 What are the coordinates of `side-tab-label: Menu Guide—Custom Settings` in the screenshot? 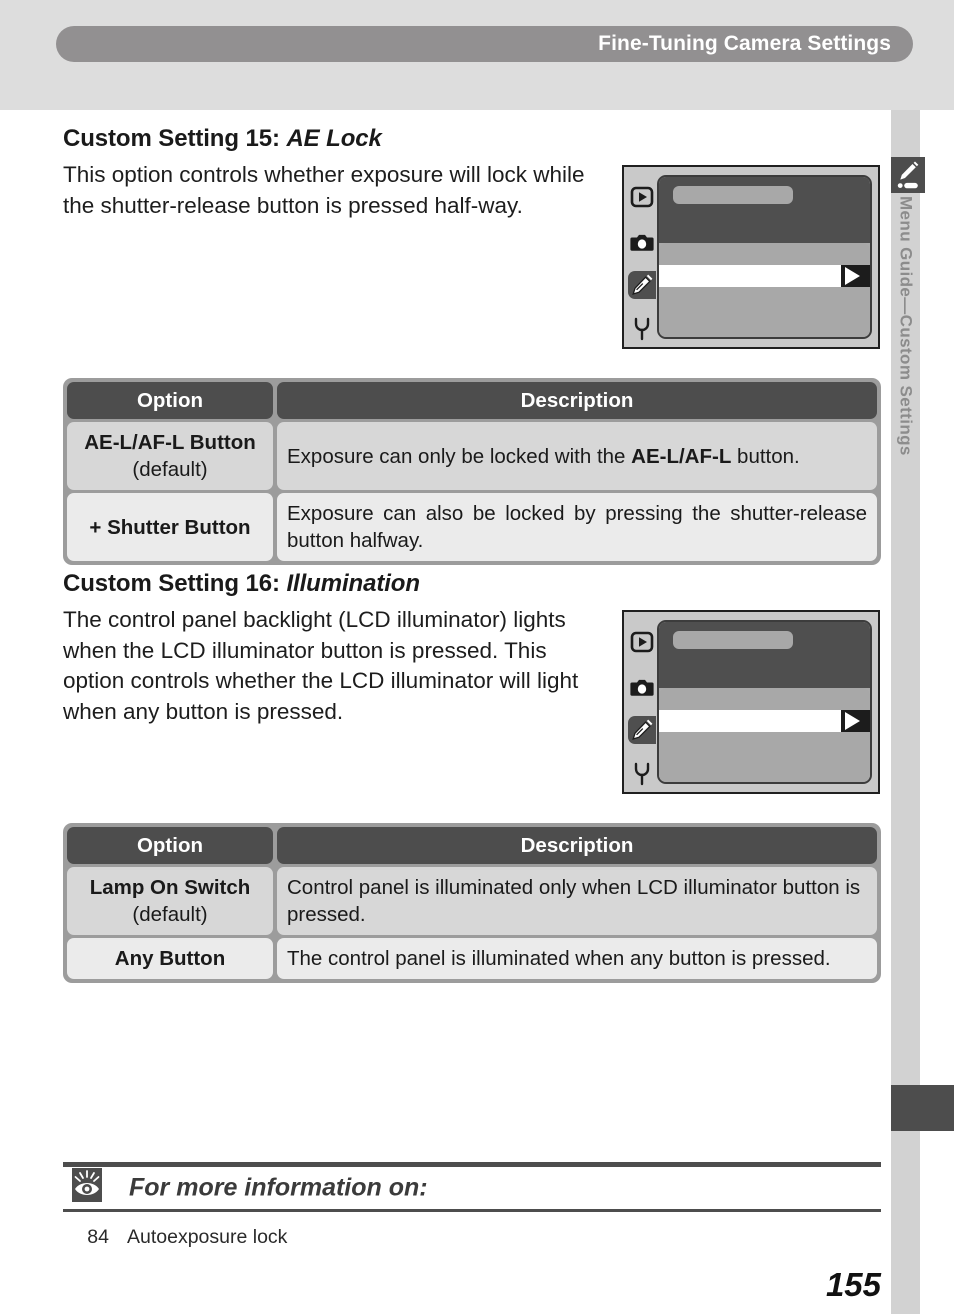 It's located at (906, 326).